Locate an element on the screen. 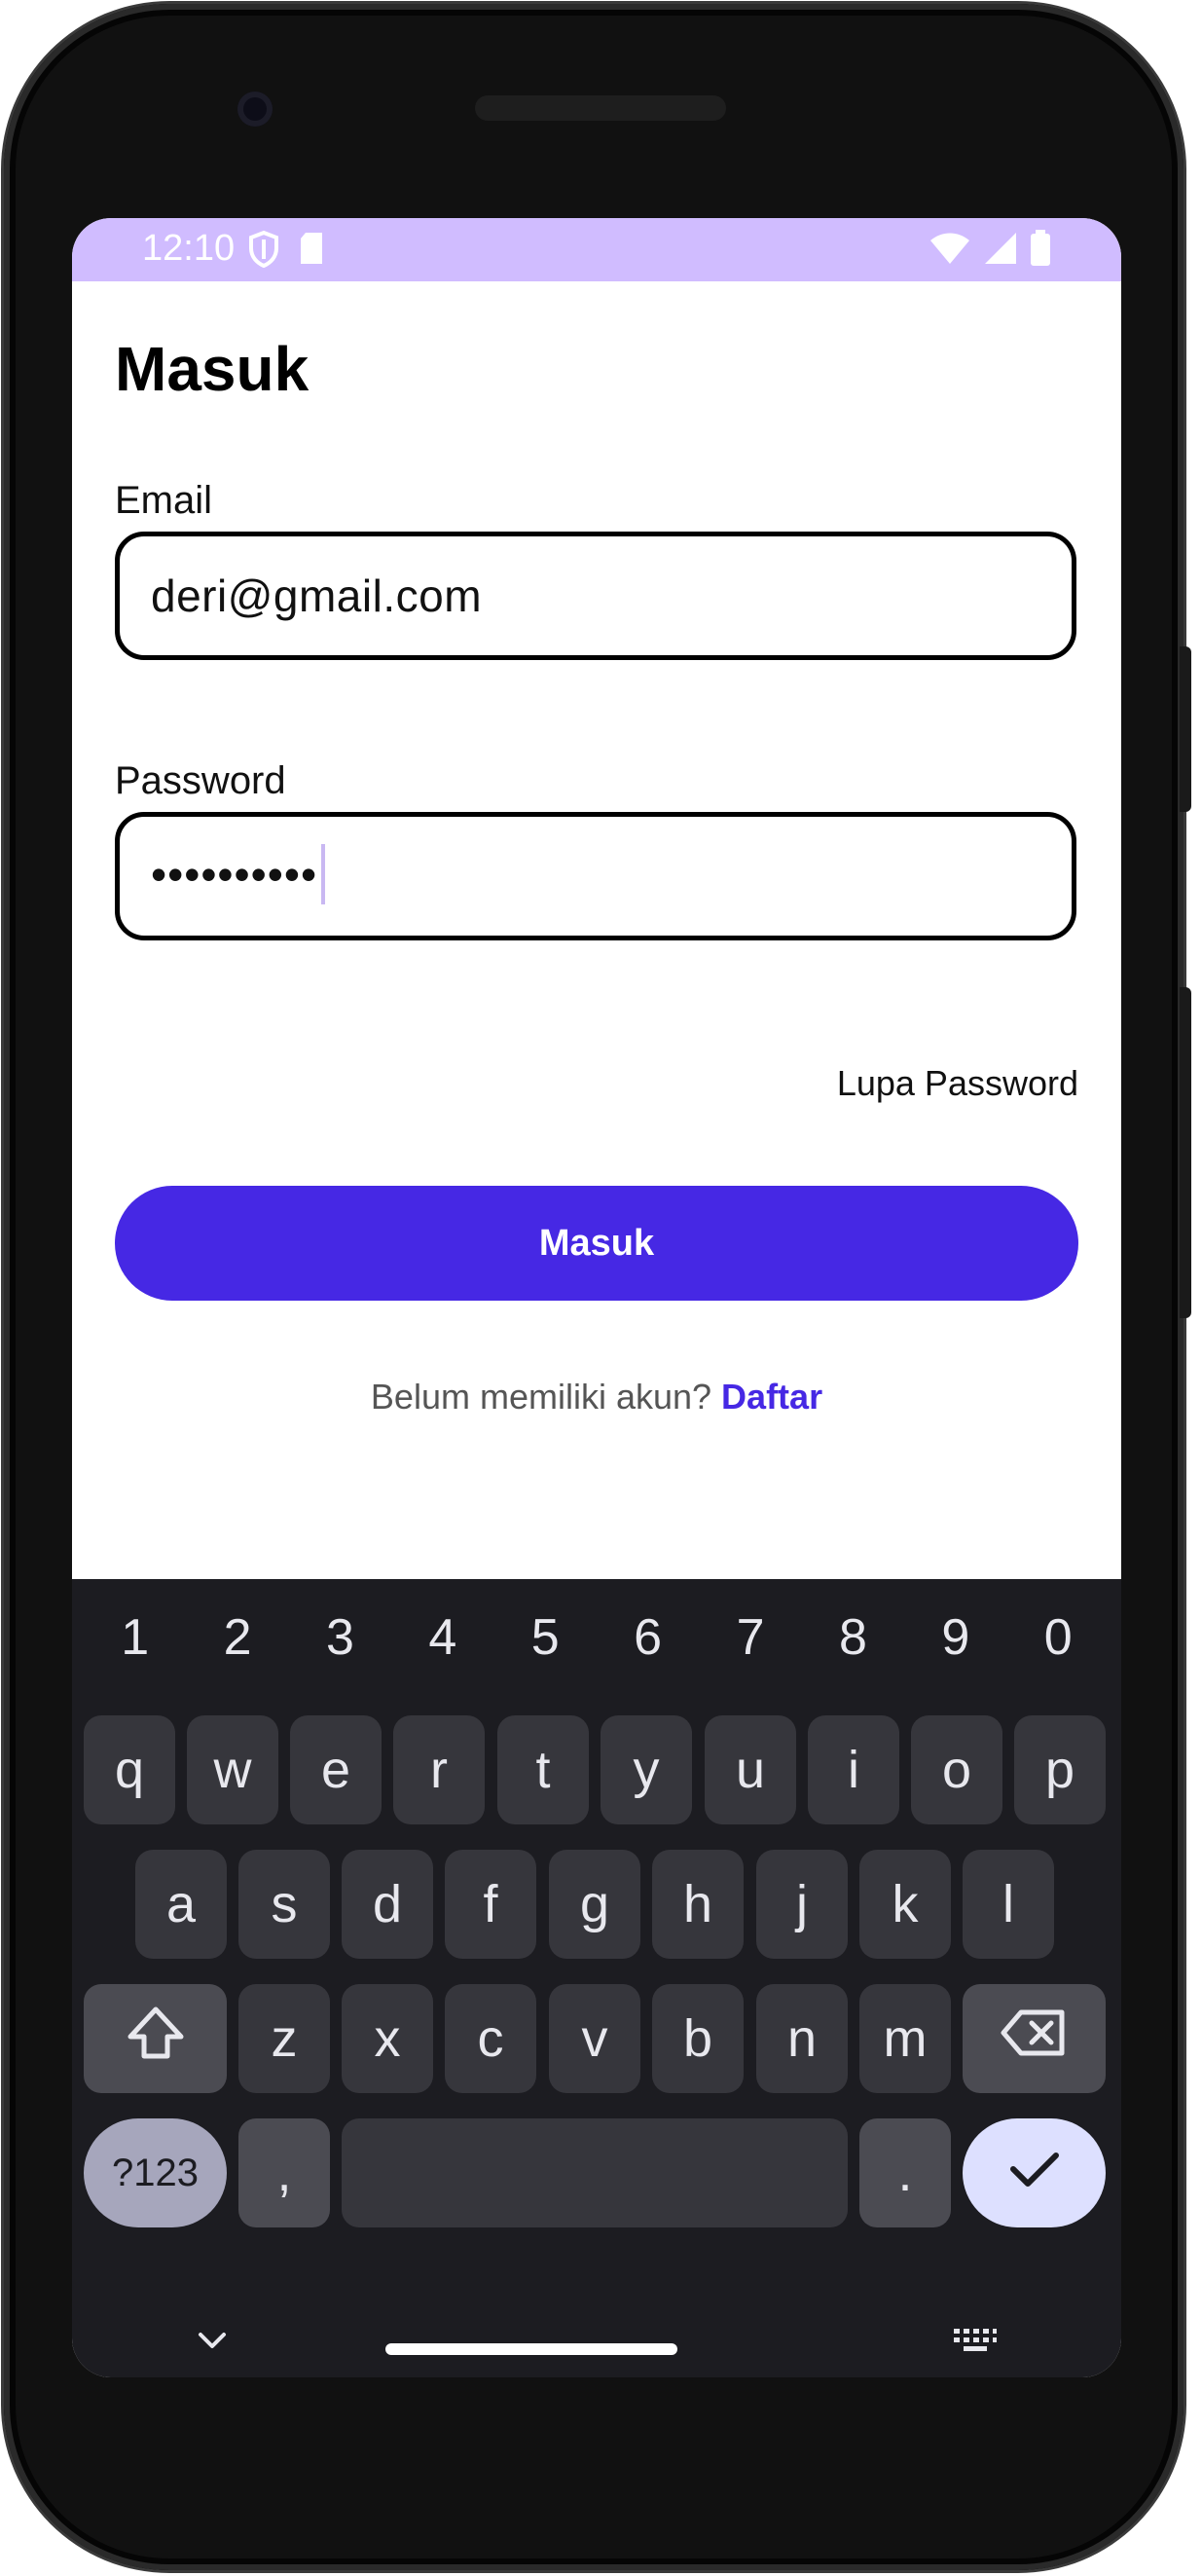 The width and height of the screenshot is (1202, 2576). status-time: 12:10 is located at coordinates (189, 248).